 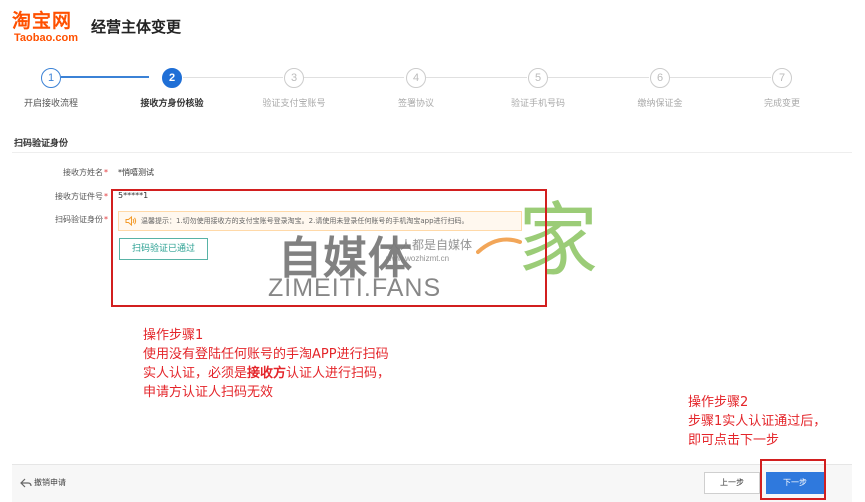 I want to click on annotation-step2-line2: 即可点击下一步, so click(x=734, y=440).